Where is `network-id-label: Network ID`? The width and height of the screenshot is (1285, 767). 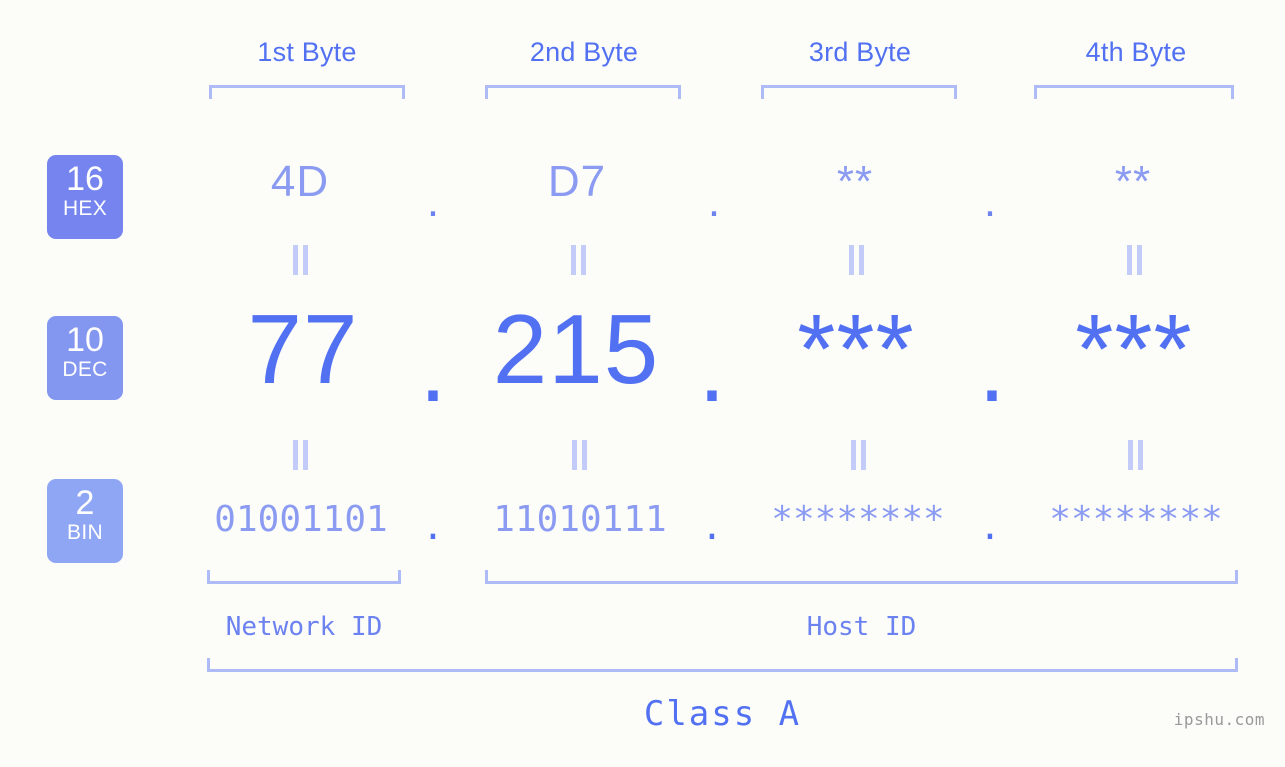
network-id-label: Network ID is located at coordinates (304, 627).